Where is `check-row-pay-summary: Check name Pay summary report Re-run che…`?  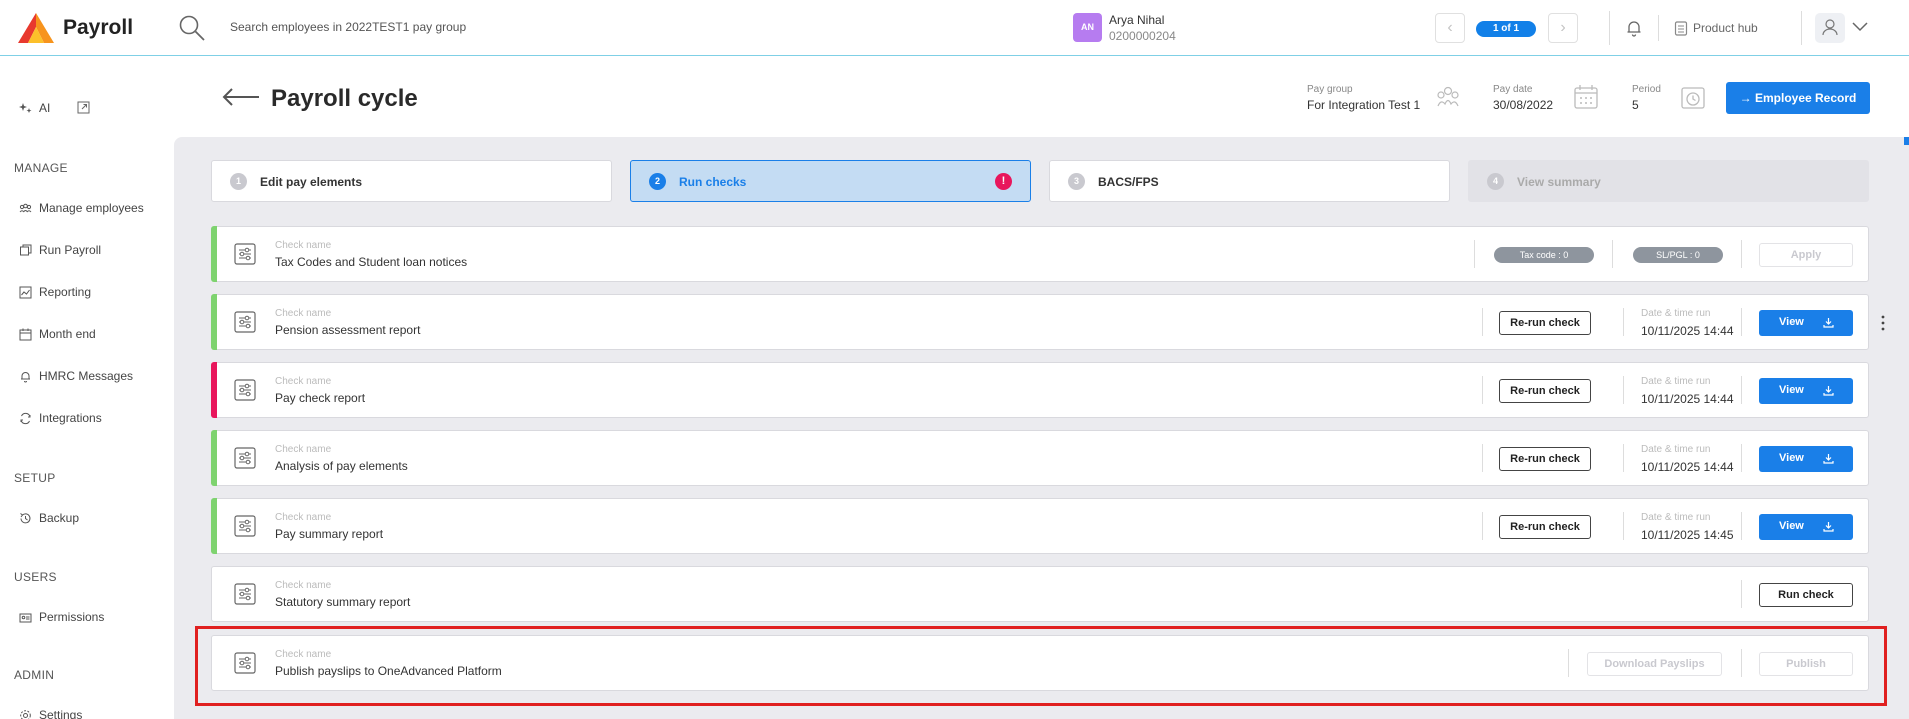
check-row-pay-summary: Check name Pay summary report Re-run che… is located at coordinates (1040, 526).